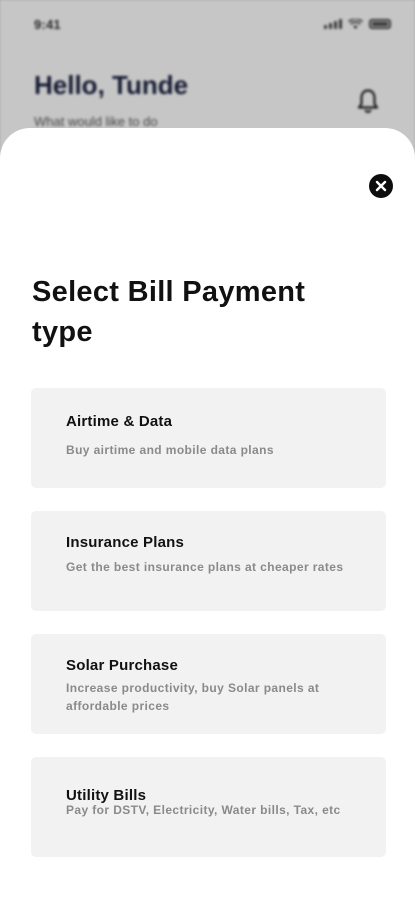  Describe the element at coordinates (122, 665) in the screenshot. I see `option-title: Solar Purchase` at that location.